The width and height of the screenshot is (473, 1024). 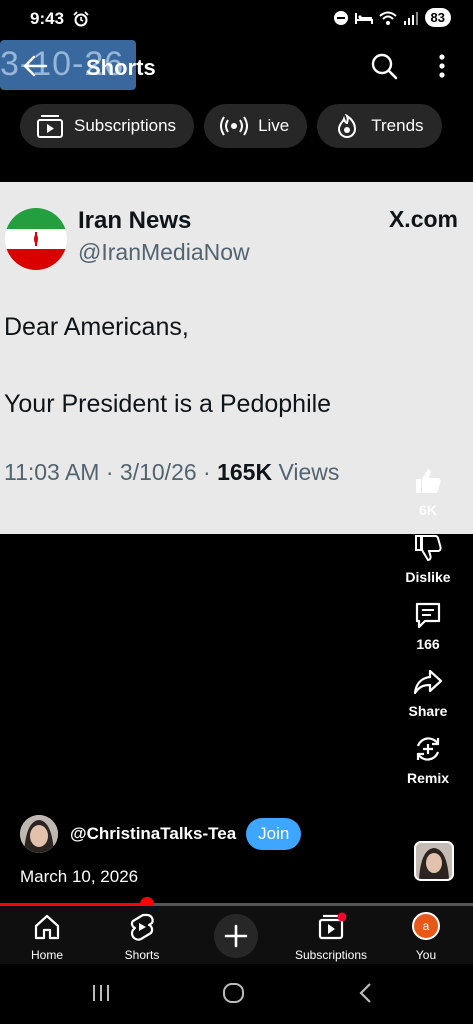 What do you see at coordinates (428, 548) in the screenshot?
I see `thumbs-down-icon` at bounding box center [428, 548].